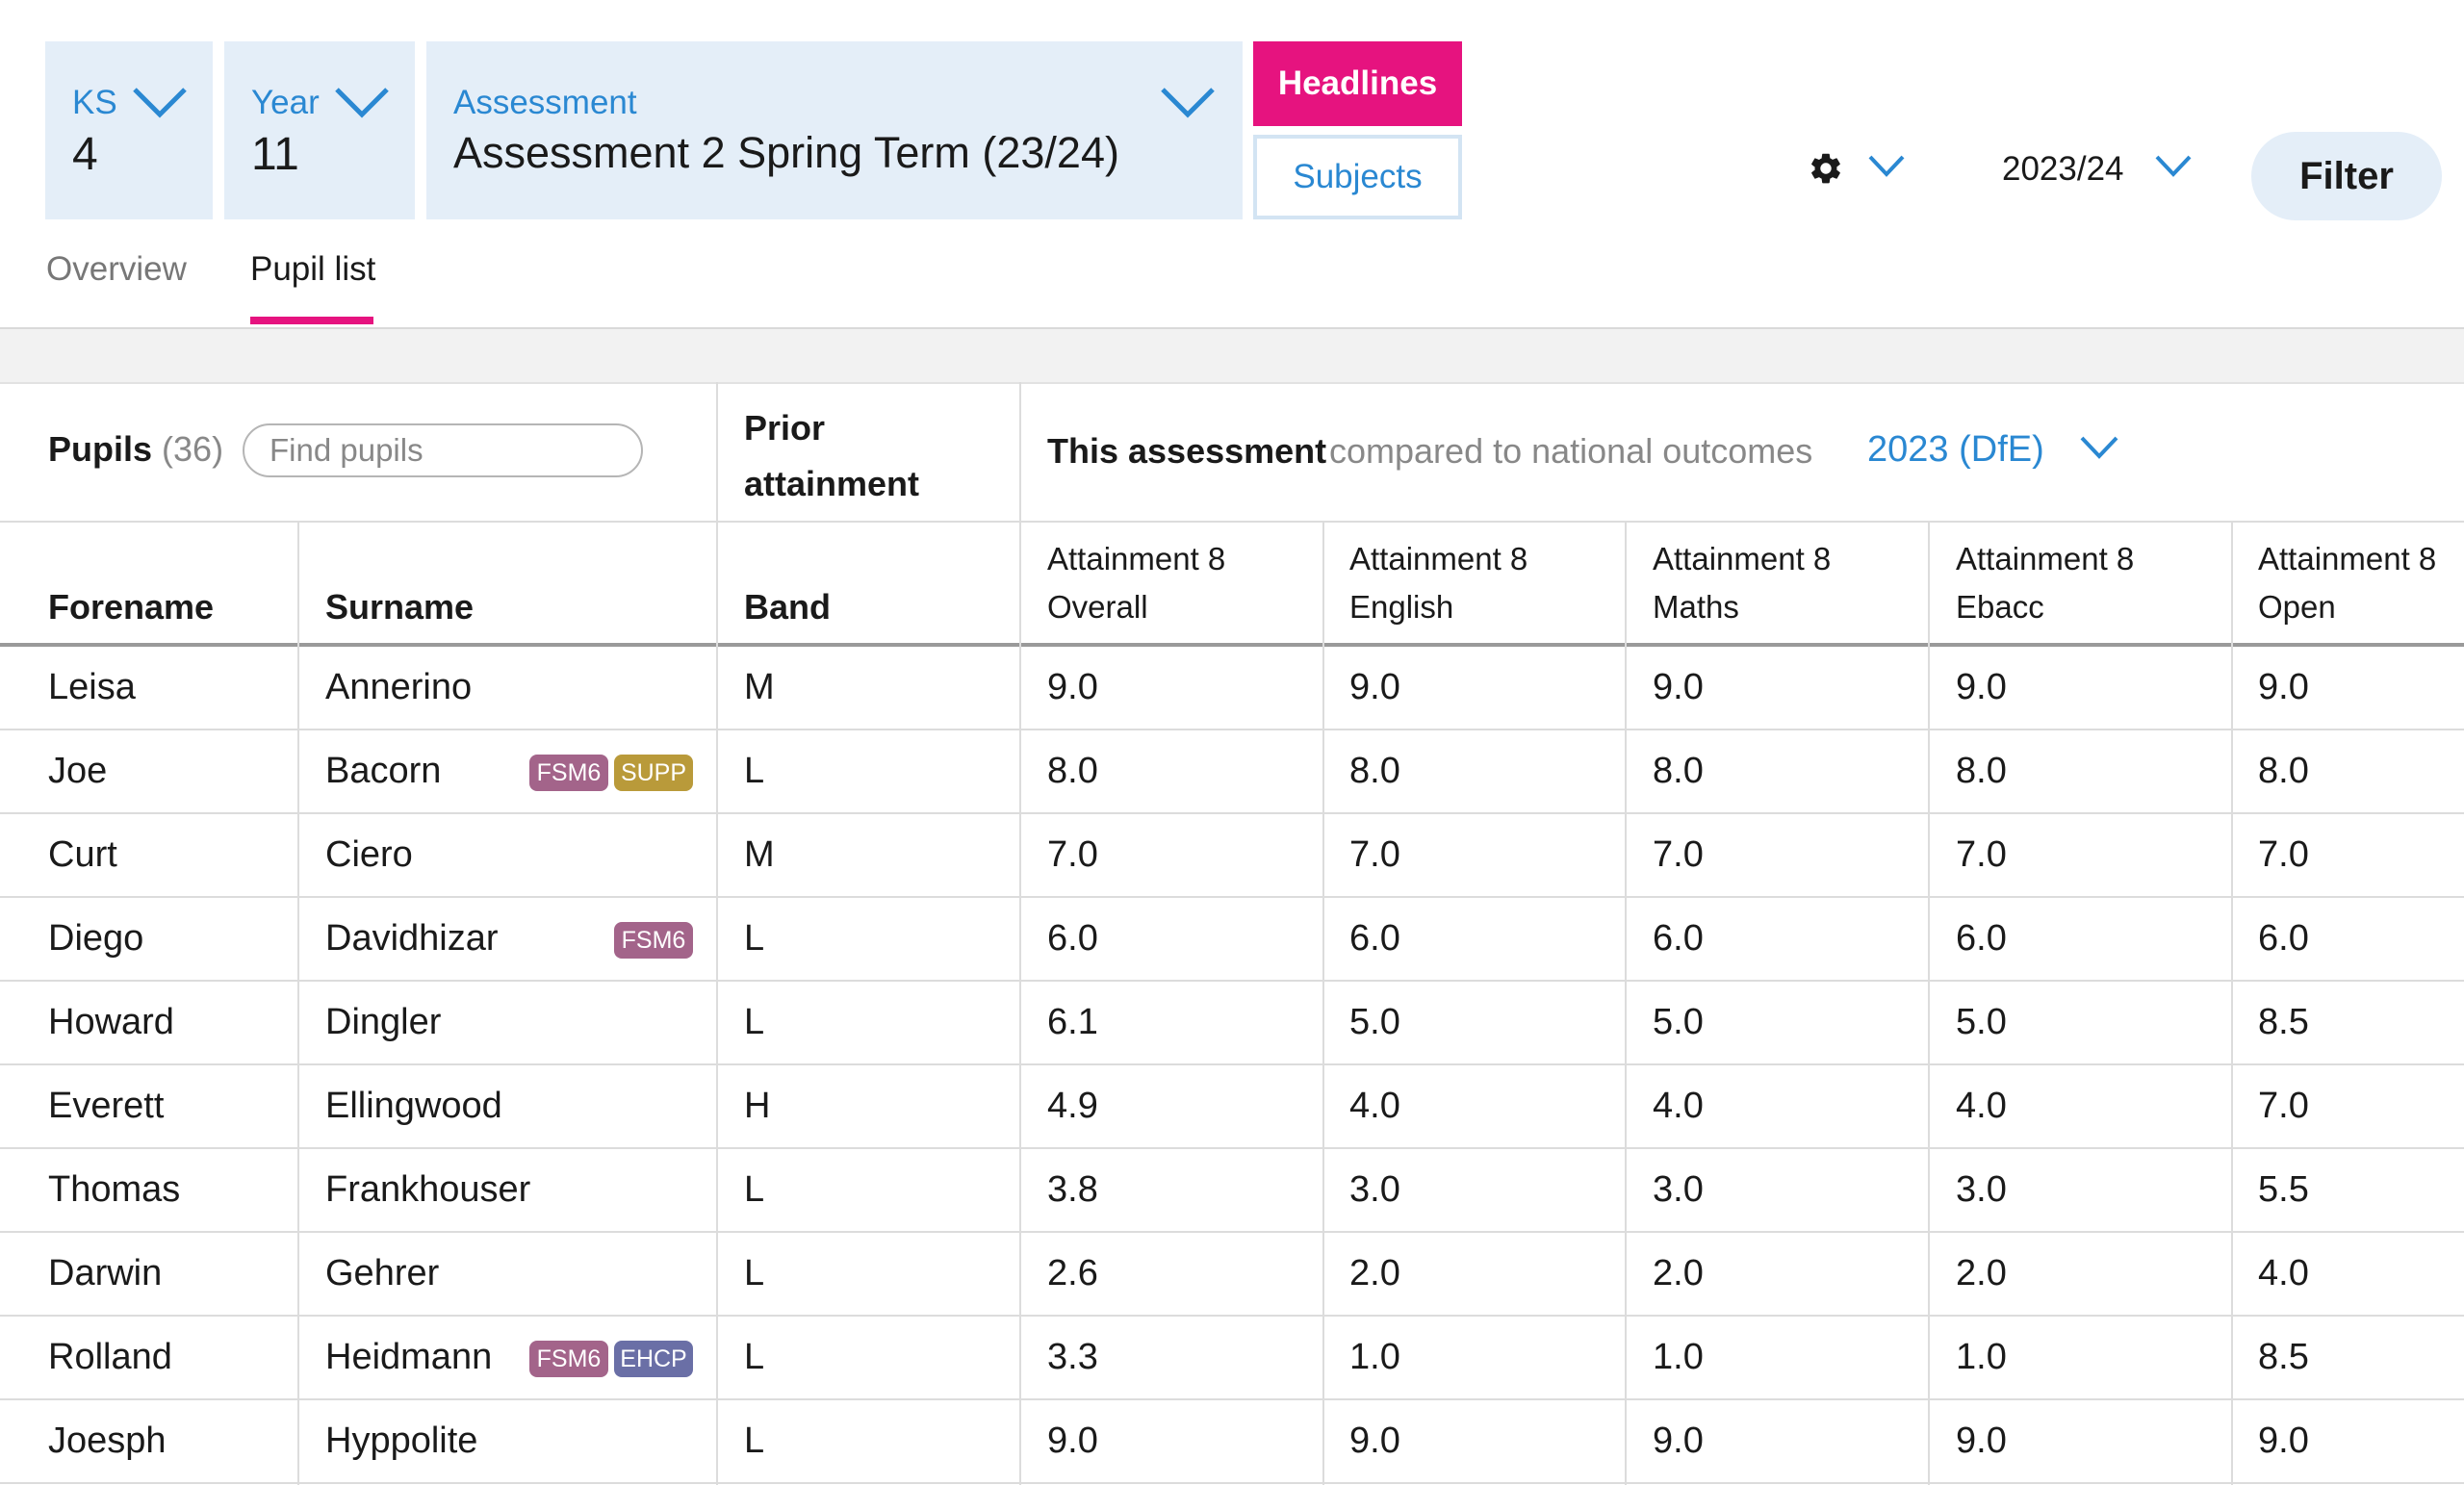  Describe the element at coordinates (1232, 856) in the screenshot. I see `table-row: Curt Ciero M 7.0 7.0 7.0 7.0 7.0` at that location.